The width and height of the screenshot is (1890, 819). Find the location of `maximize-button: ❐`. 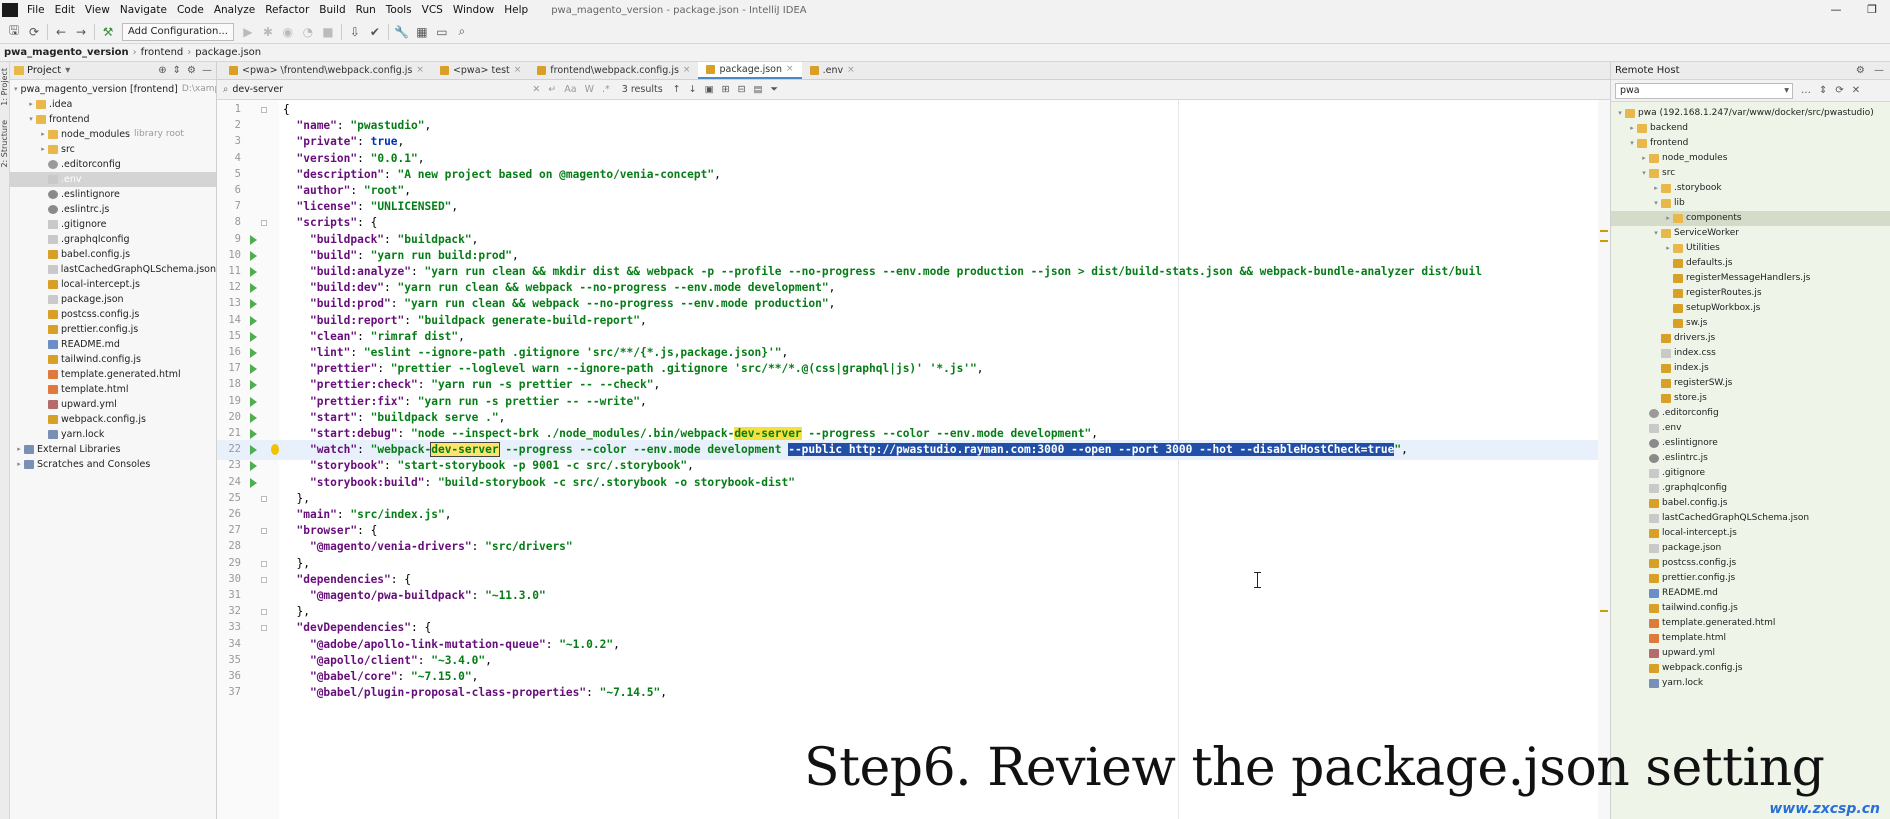

maximize-button: ❐ is located at coordinates (1872, 10).